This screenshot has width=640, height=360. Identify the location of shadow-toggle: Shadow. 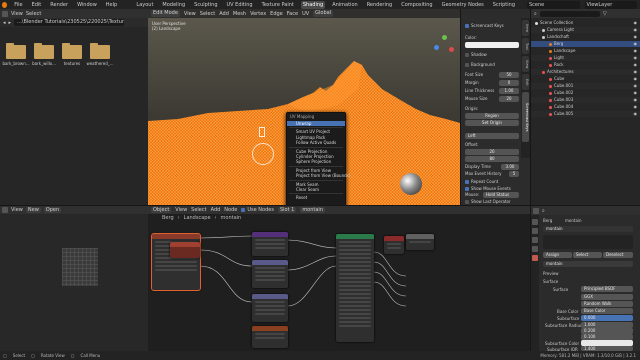
(492, 55).